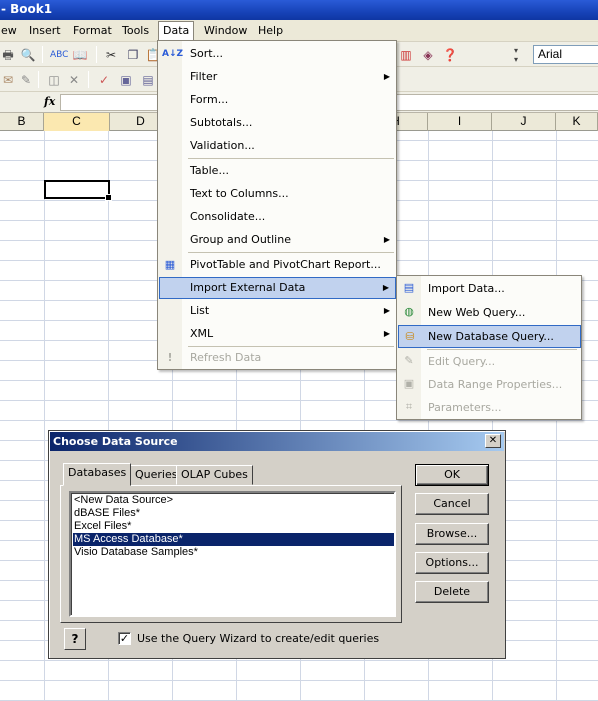 The width and height of the screenshot is (598, 701). Describe the element at coordinates (277, 77) in the screenshot. I see `menu-item-filter: Filter ▶` at that location.